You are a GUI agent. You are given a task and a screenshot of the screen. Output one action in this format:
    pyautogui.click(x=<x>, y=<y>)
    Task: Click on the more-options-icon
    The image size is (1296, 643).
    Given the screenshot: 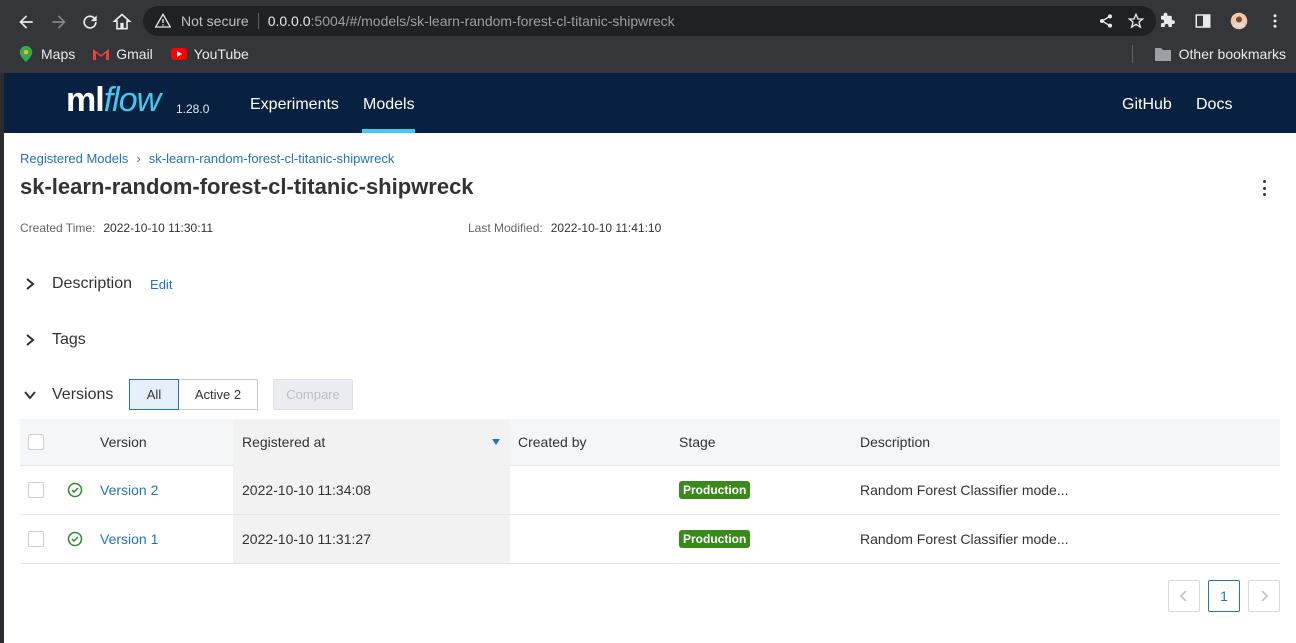 What is the action you would take?
    pyautogui.click(x=1264, y=188)
    